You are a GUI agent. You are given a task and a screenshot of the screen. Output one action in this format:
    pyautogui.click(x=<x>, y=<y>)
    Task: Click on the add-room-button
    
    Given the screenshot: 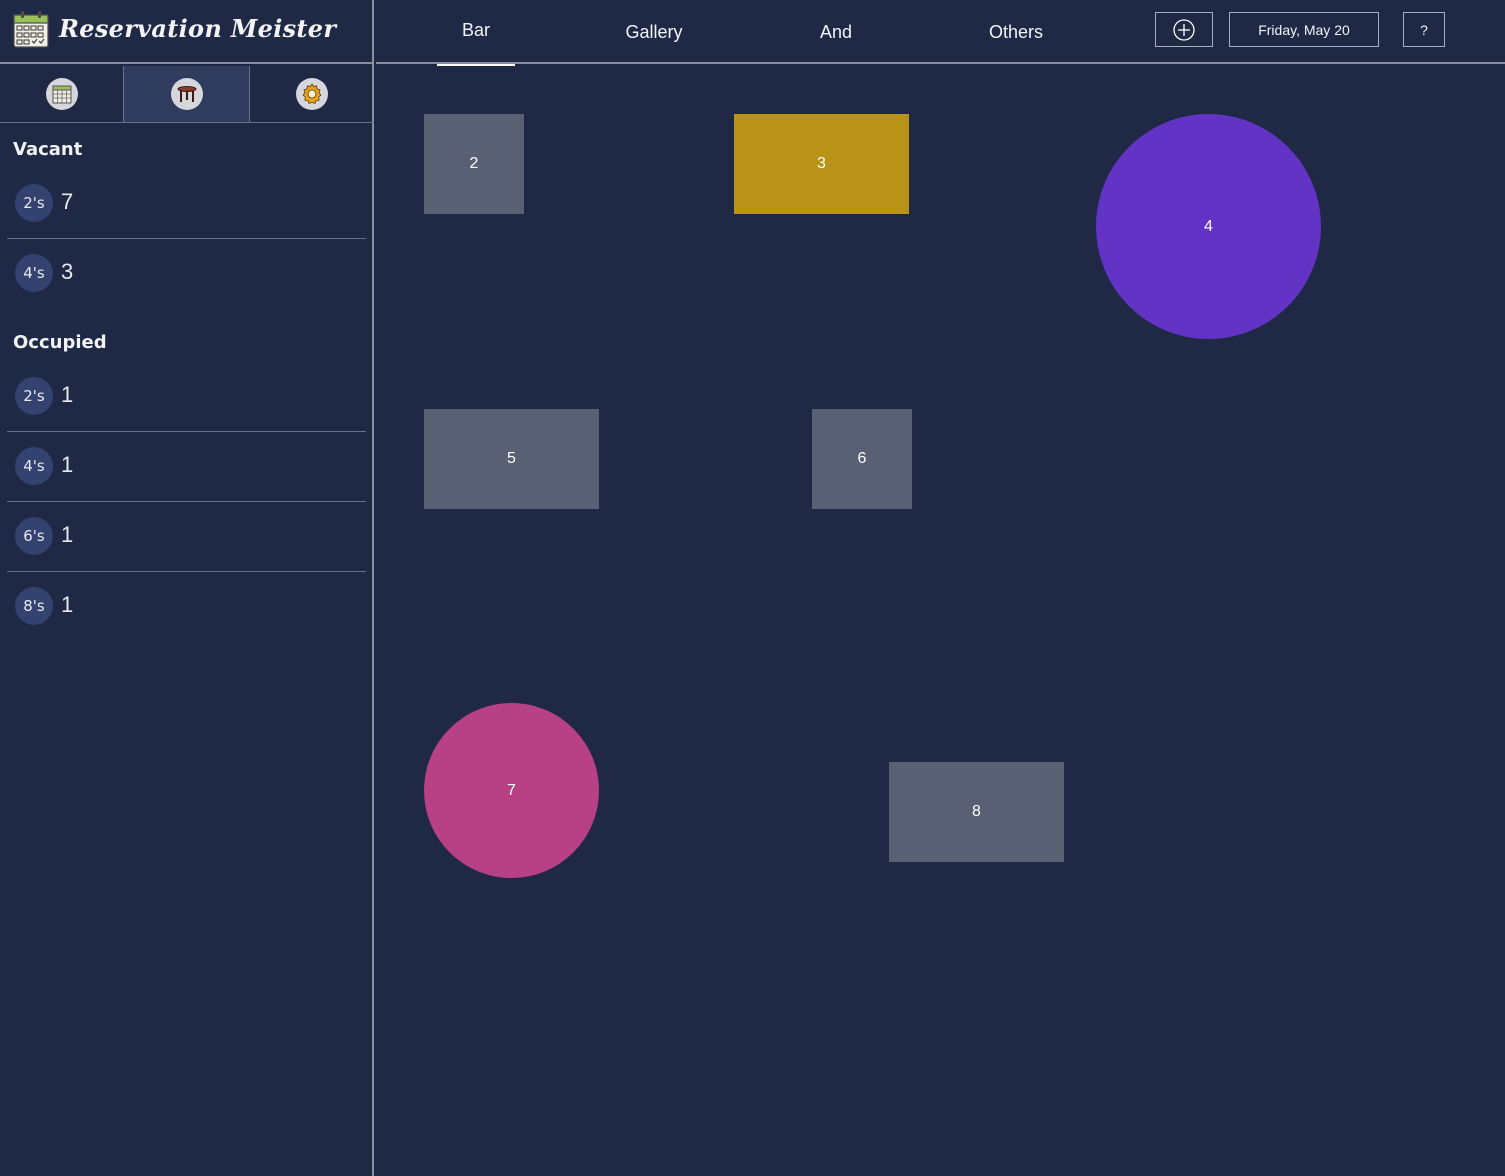 What is the action you would take?
    pyautogui.click(x=1184, y=29)
    